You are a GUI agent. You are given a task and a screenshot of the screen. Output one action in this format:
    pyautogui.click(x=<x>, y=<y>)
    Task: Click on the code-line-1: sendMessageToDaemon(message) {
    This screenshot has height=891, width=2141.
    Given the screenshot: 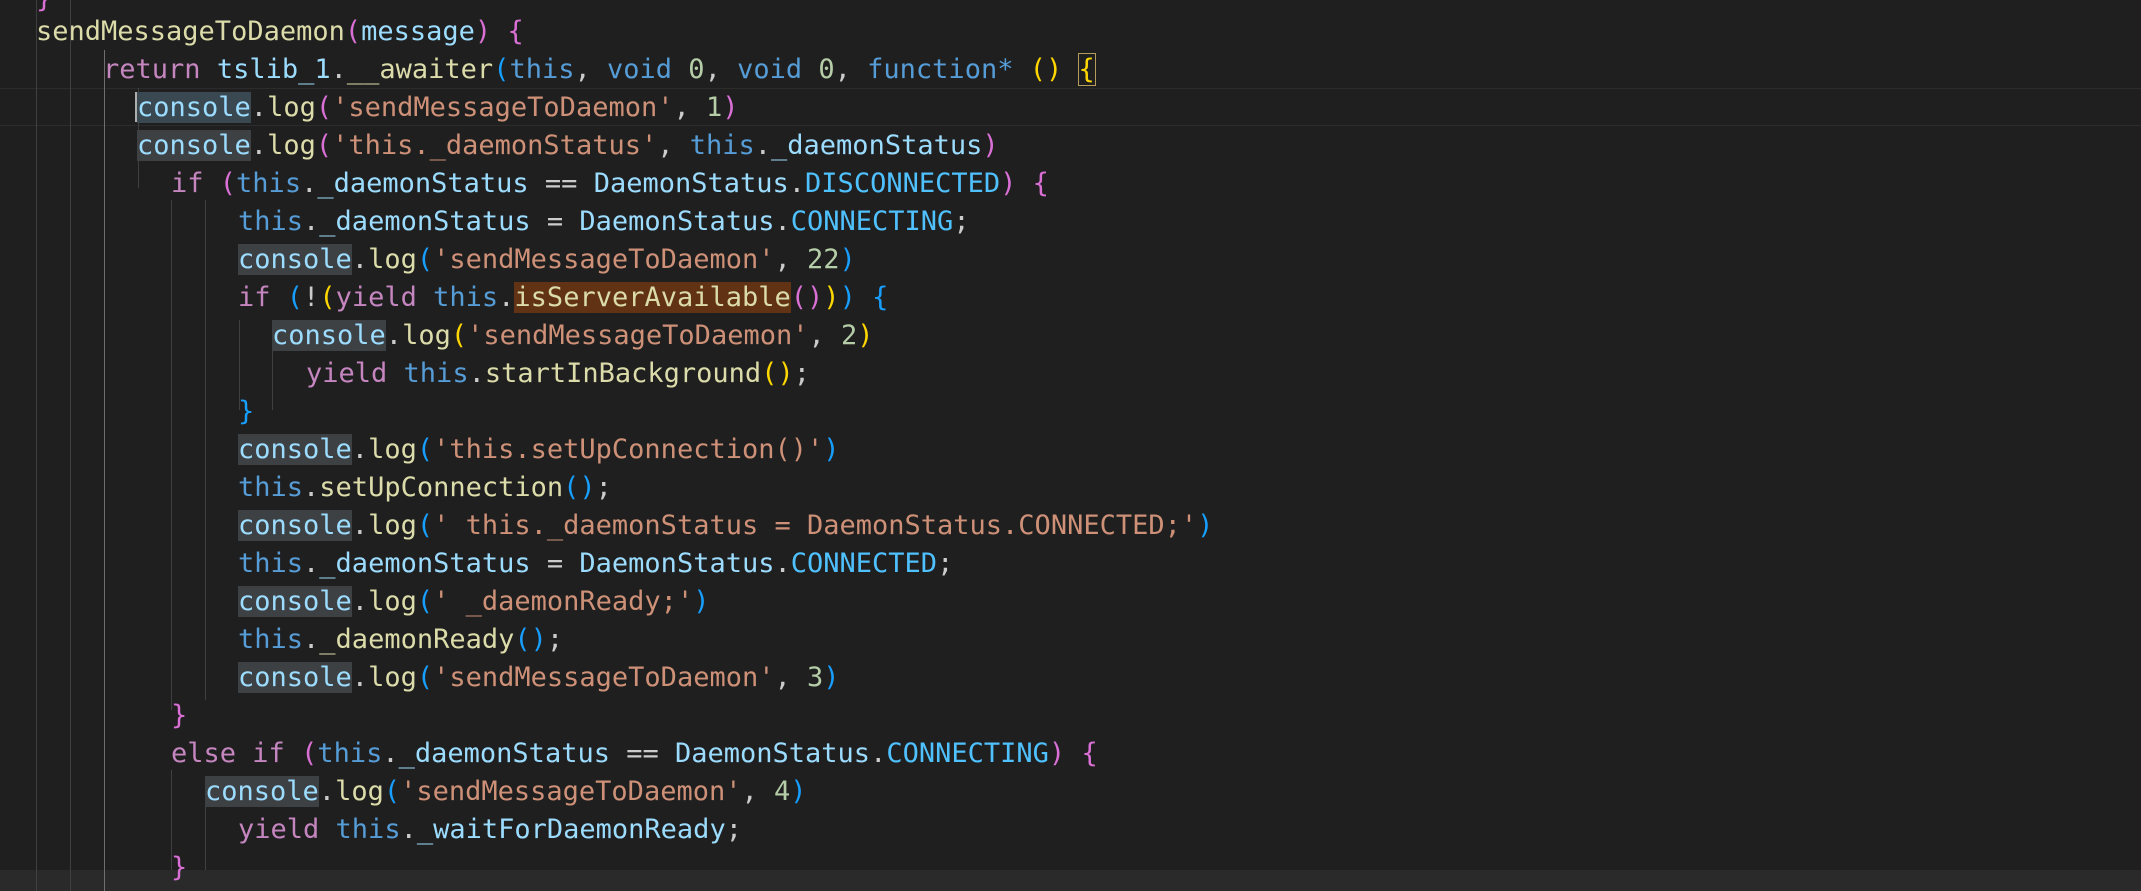 What is the action you would take?
    pyautogui.click(x=280, y=32)
    